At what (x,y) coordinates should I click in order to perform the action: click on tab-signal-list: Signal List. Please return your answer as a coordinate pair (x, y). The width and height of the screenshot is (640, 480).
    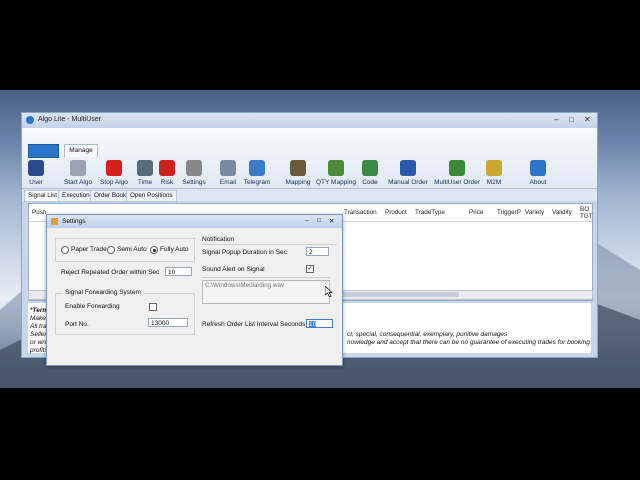
    Looking at the image, I should click on (43, 196).